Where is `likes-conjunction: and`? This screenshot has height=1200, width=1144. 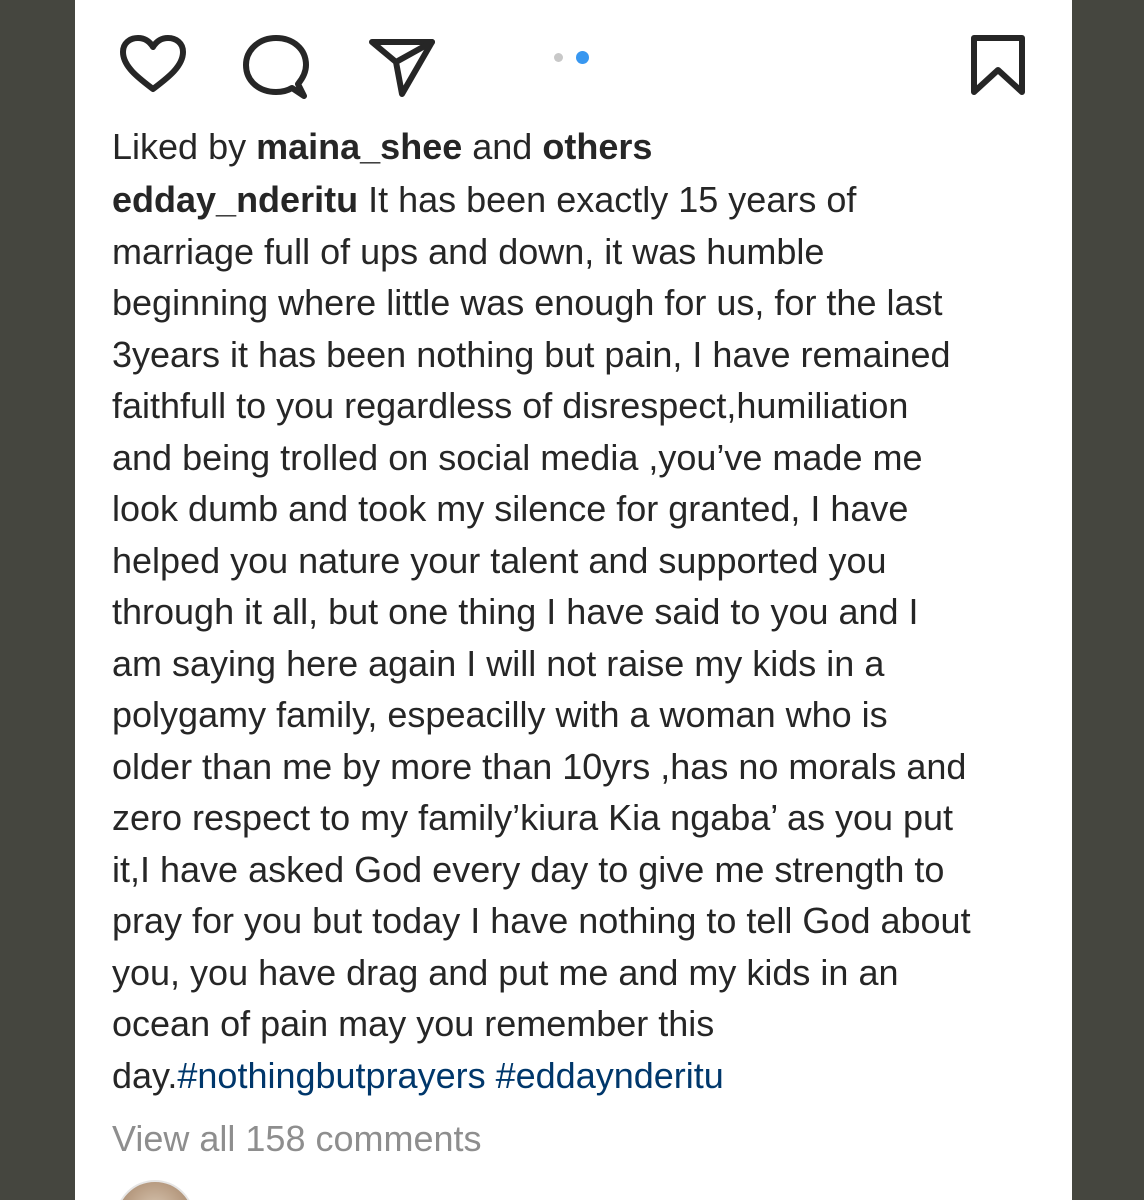 likes-conjunction: and is located at coordinates (502, 146).